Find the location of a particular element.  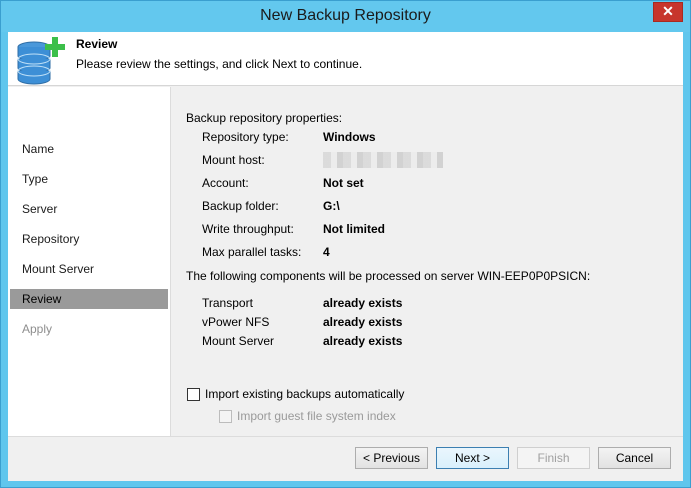

component-name: Transport is located at coordinates (227, 303).